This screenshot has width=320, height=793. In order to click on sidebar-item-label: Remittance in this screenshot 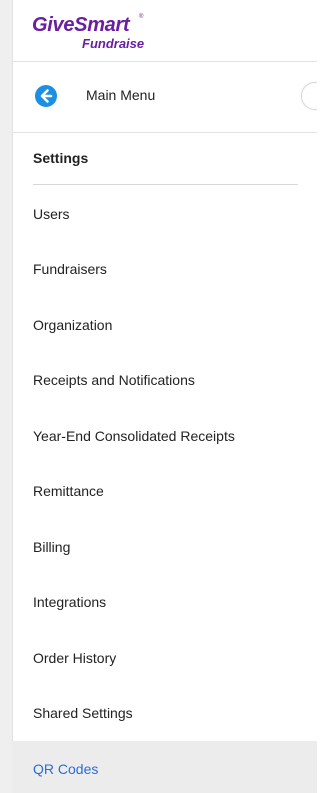, I will do `click(68, 491)`.